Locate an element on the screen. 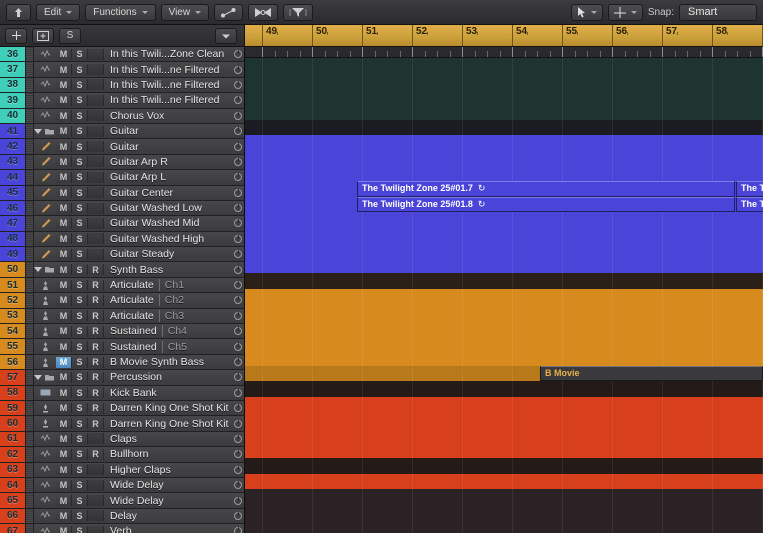  track-header-row: 39 MSR In this Twili...ne Filtered is located at coordinates (122, 101).